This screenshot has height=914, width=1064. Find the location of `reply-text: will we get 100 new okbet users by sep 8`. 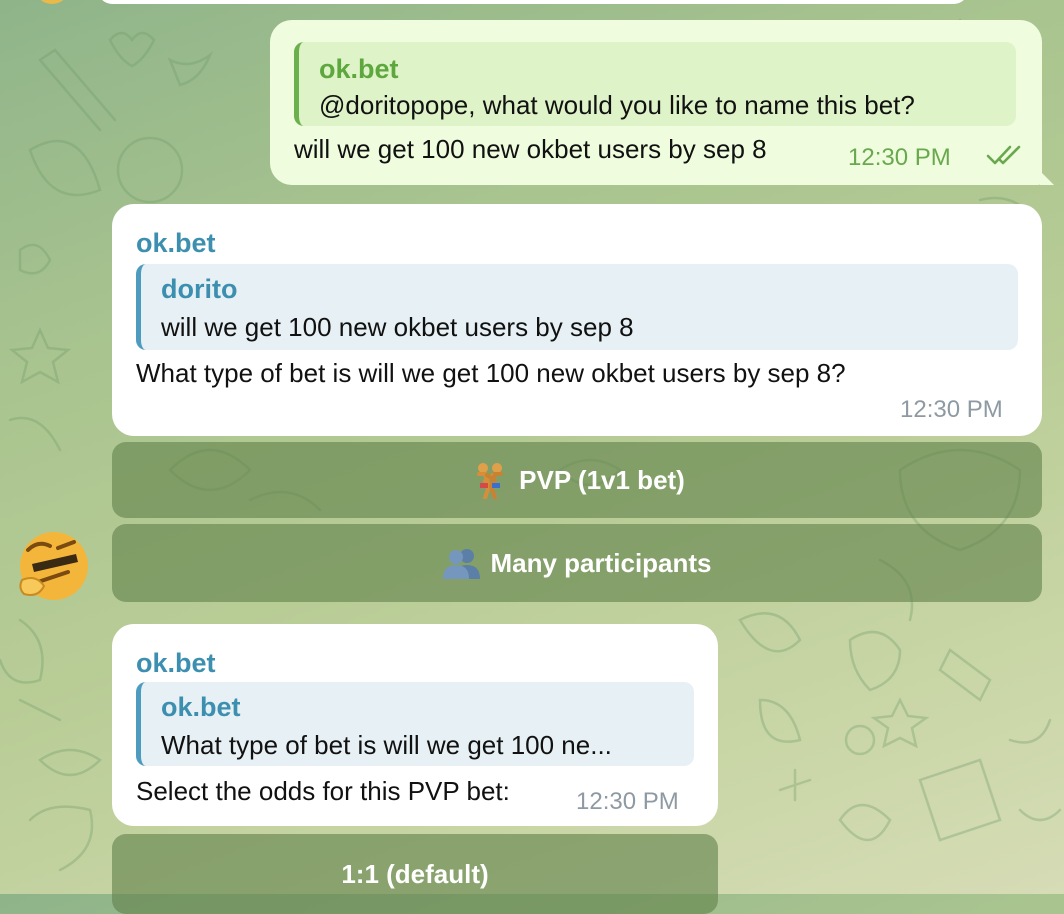

reply-text: will we get 100 new okbet users by sep 8 is located at coordinates (397, 327).